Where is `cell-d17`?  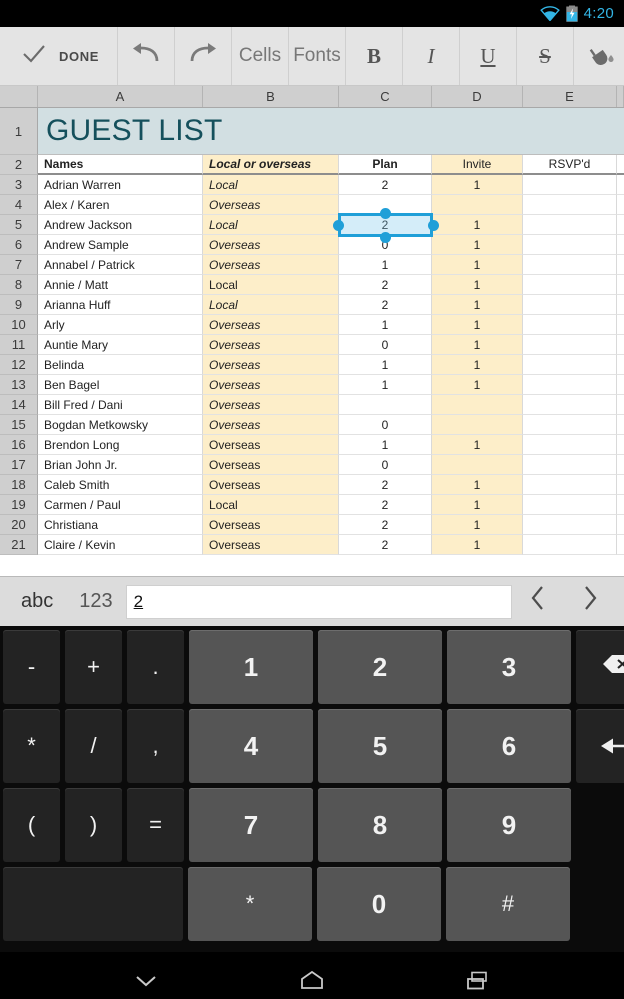 cell-d17 is located at coordinates (477, 465).